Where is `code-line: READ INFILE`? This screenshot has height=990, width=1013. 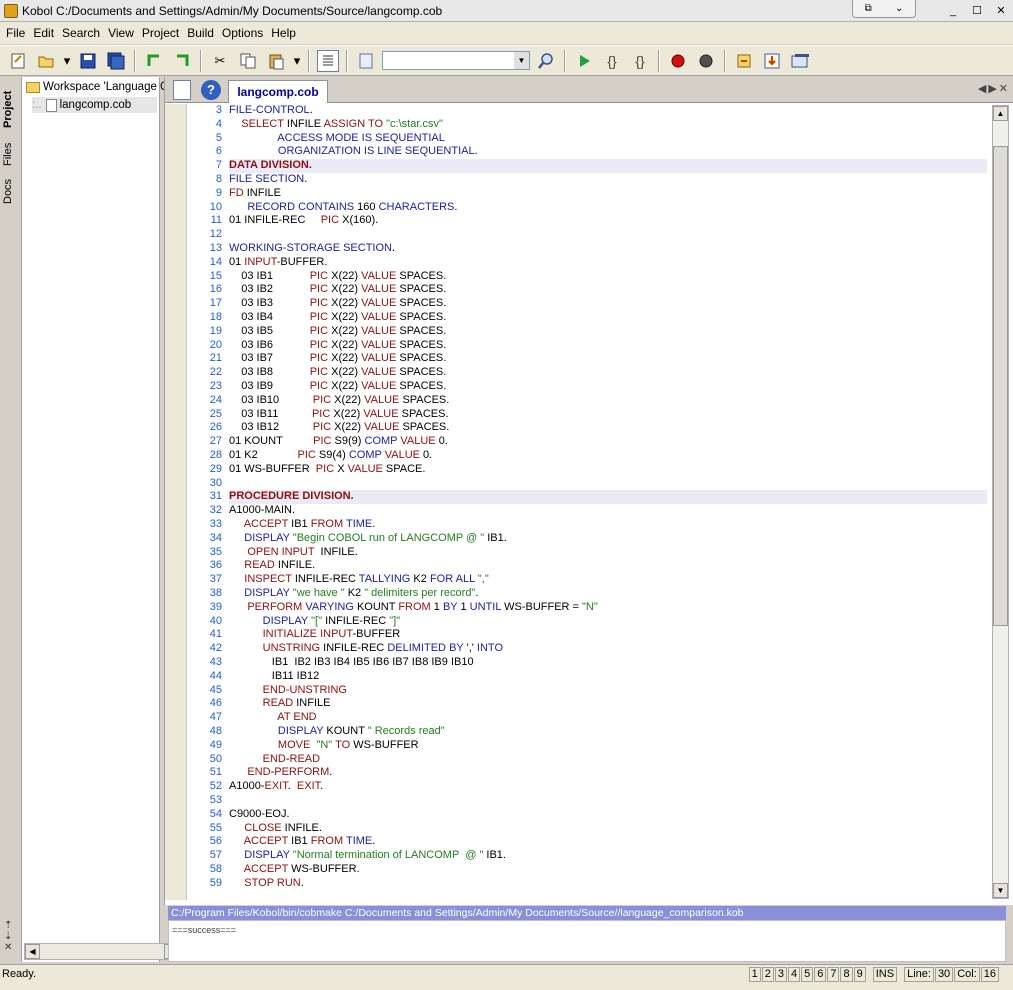
code-line: READ INFILE is located at coordinates (608, 704).